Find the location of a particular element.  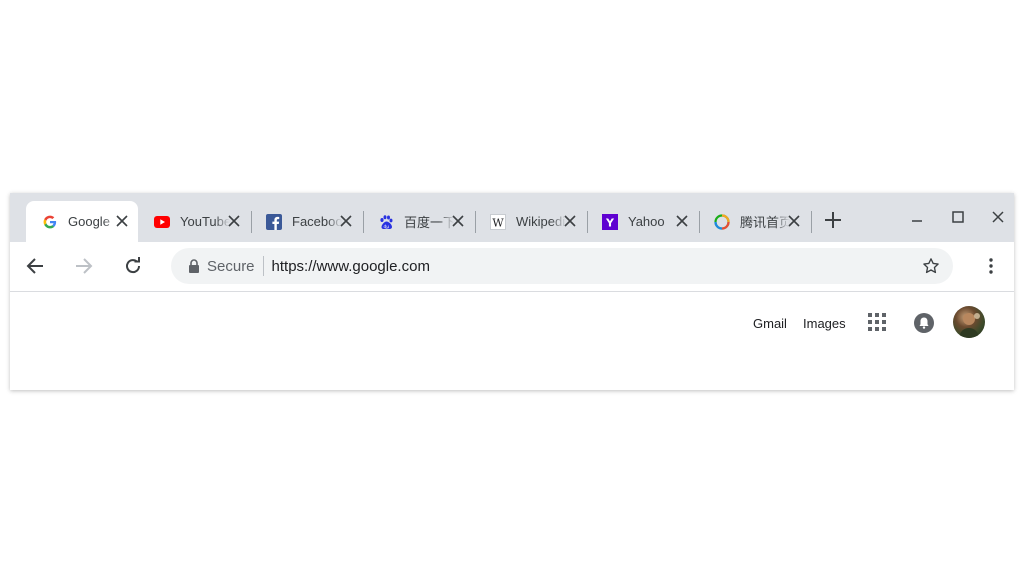

tab-title: 百度一下 is located at coordinates (429, 222).